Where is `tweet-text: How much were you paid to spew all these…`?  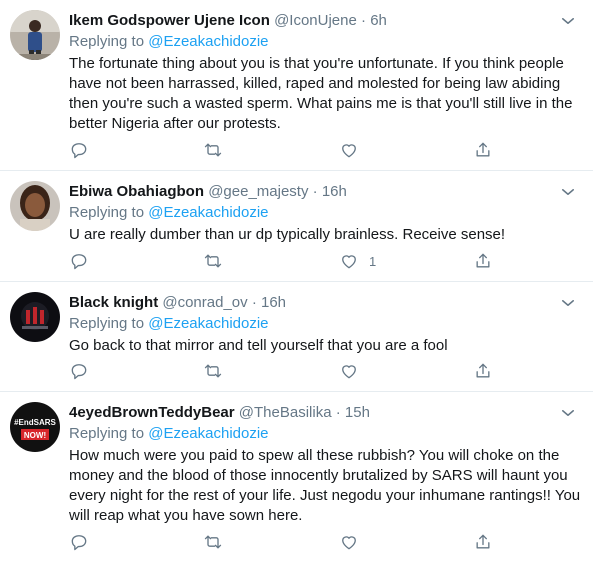 tweet-text: How much were you paid to spew all these… is located at coordinates (325, 485).